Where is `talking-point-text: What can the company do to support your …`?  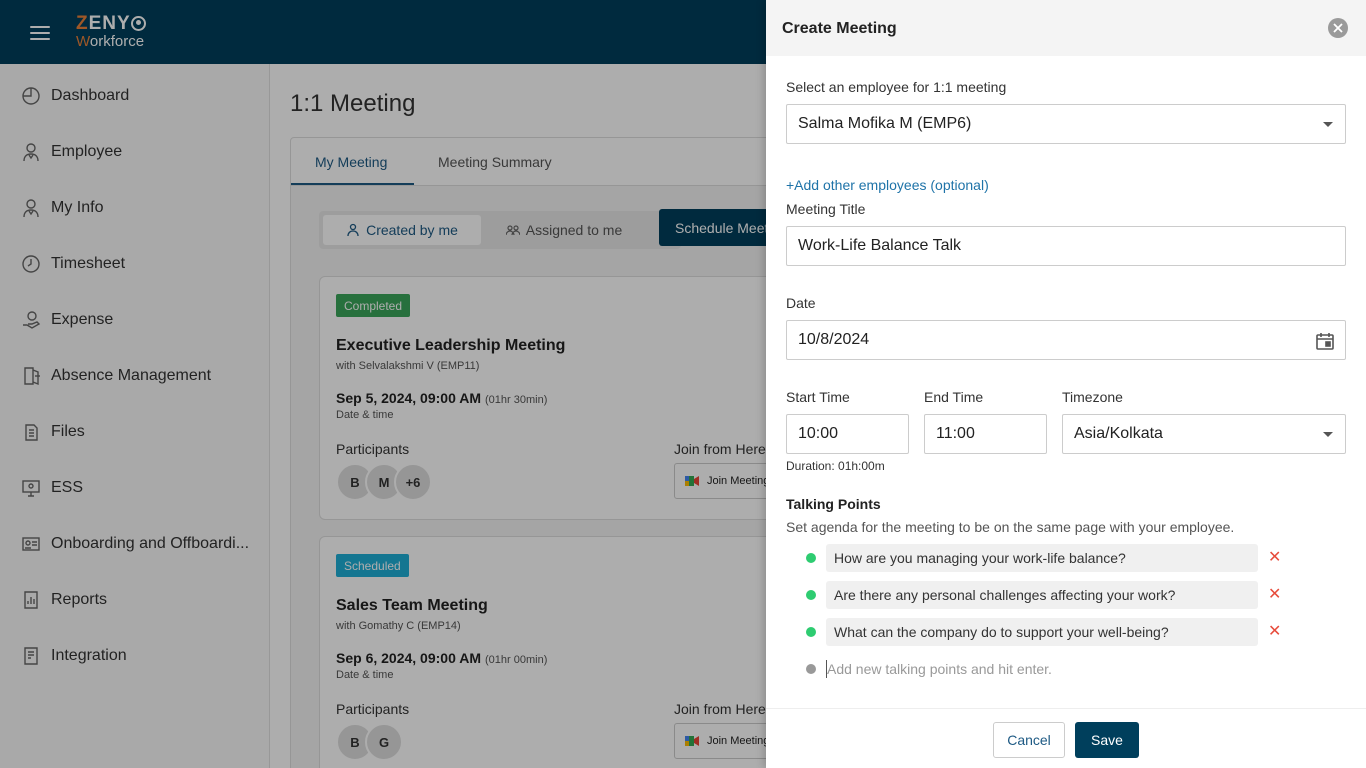
talking-point-text: What can the company do to support your … is located at coordinates (1042, 632).